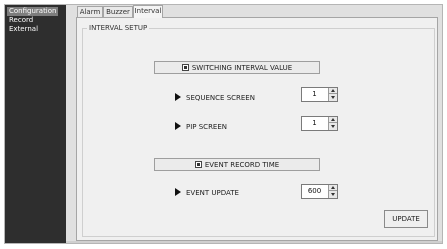  What do you see at coordinates (242, 165) in the screenshot?
I see `event-record-time-title: EVENT RECORD TIME` at bounding box center [242, 165].